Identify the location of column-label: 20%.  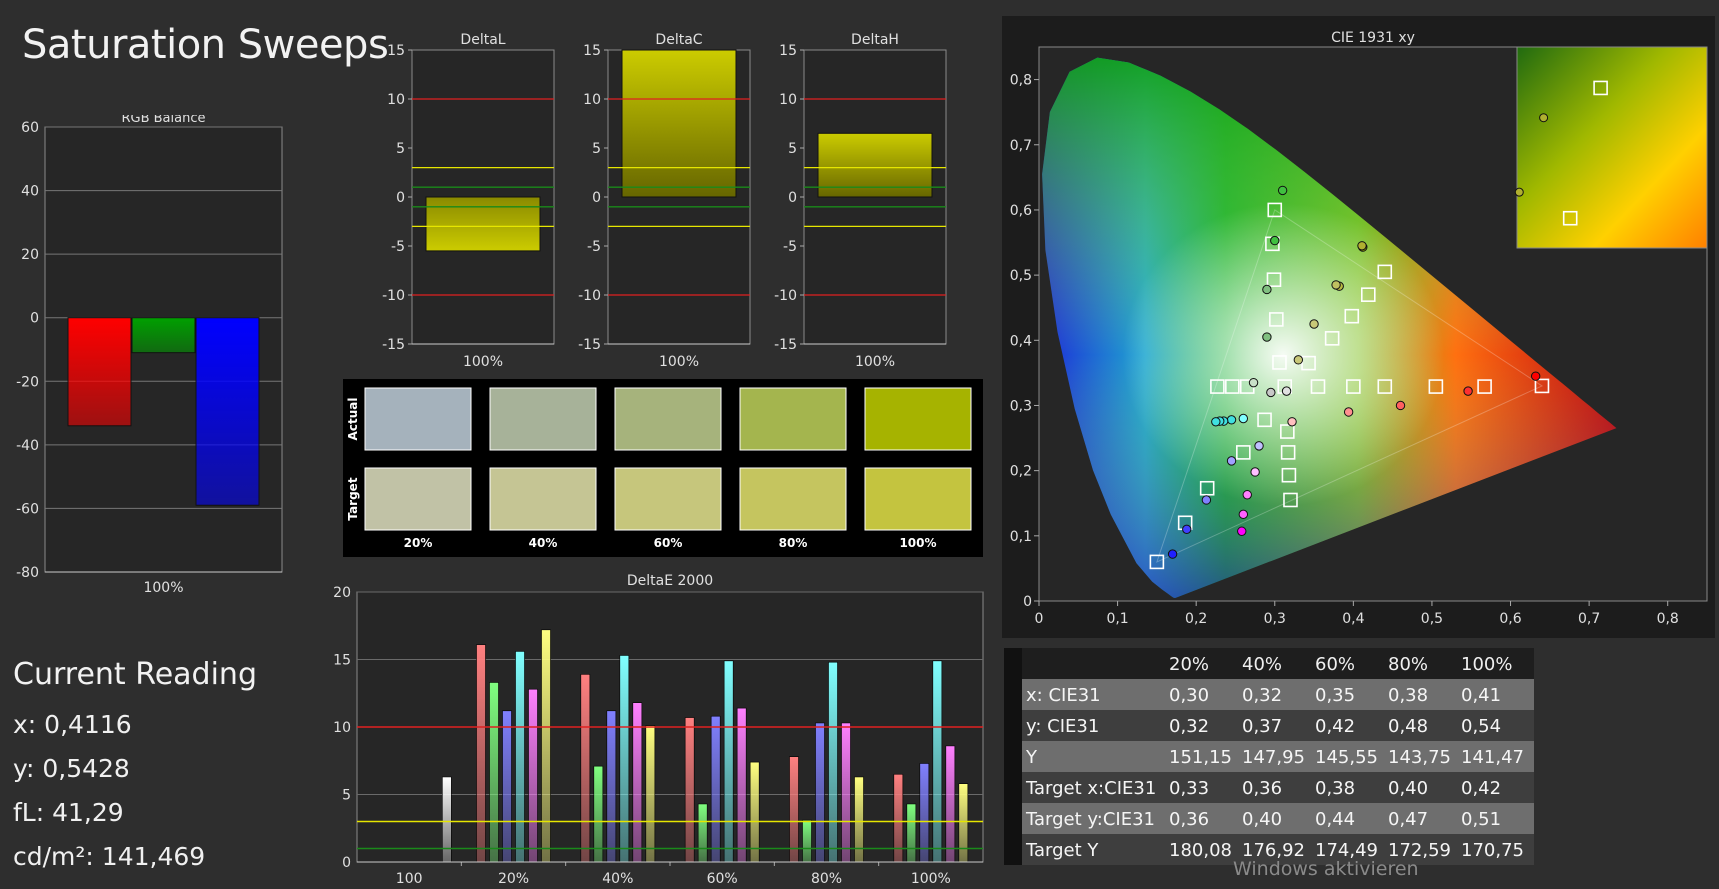
(418, 543).